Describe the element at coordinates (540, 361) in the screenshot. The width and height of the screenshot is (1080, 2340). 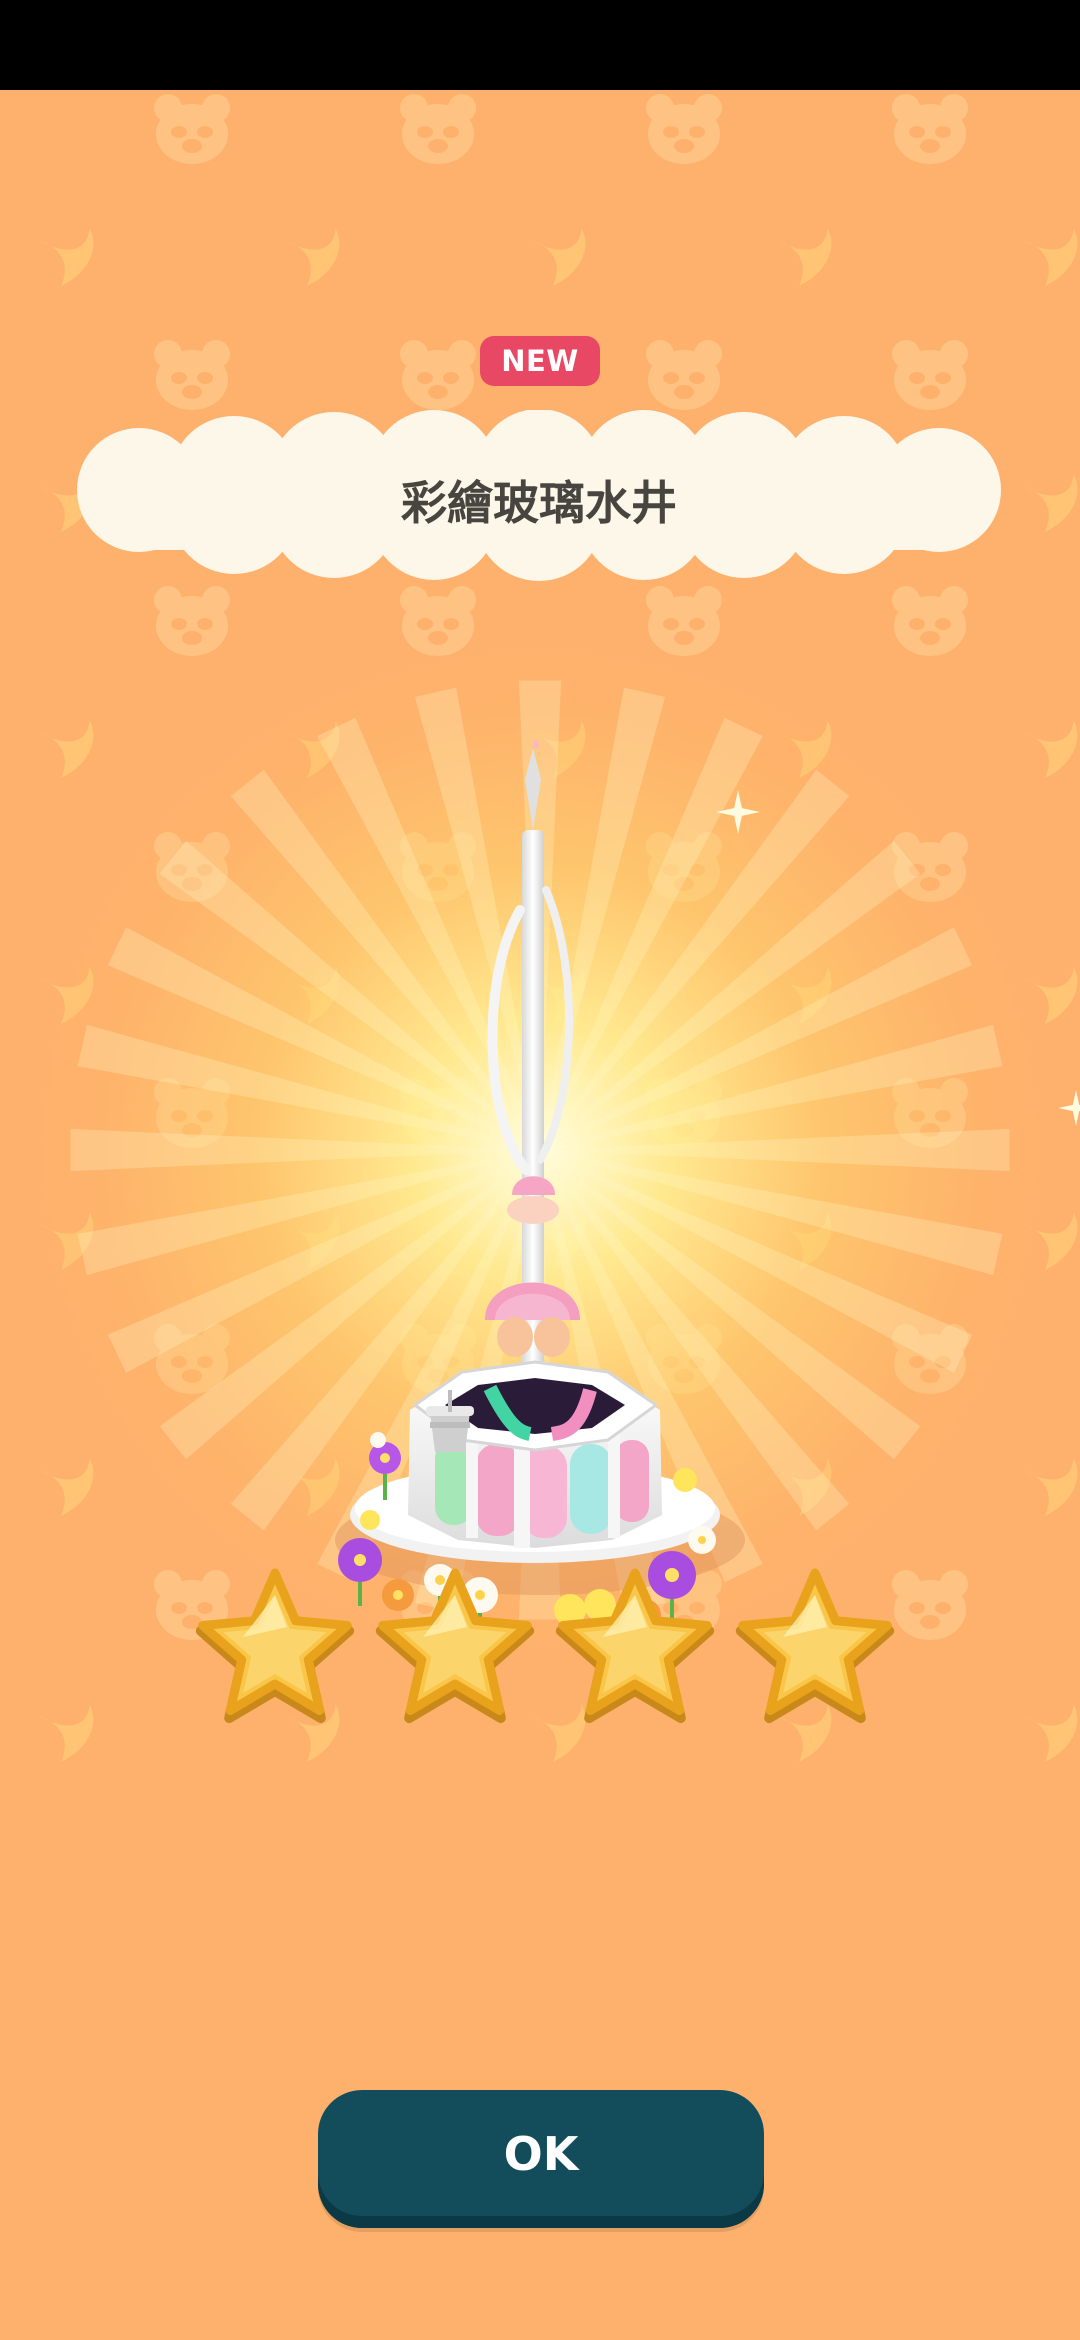
I see `new-badge: NEW` at that location.